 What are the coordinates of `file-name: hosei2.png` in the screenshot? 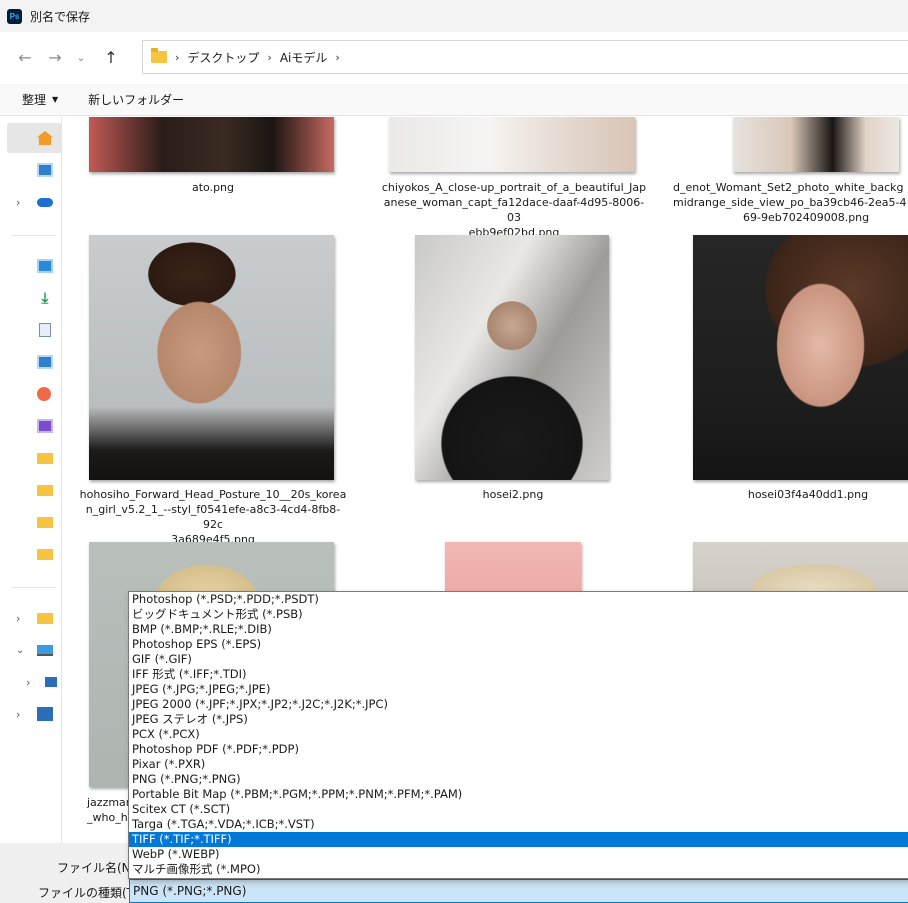 It's located at (513, 494).